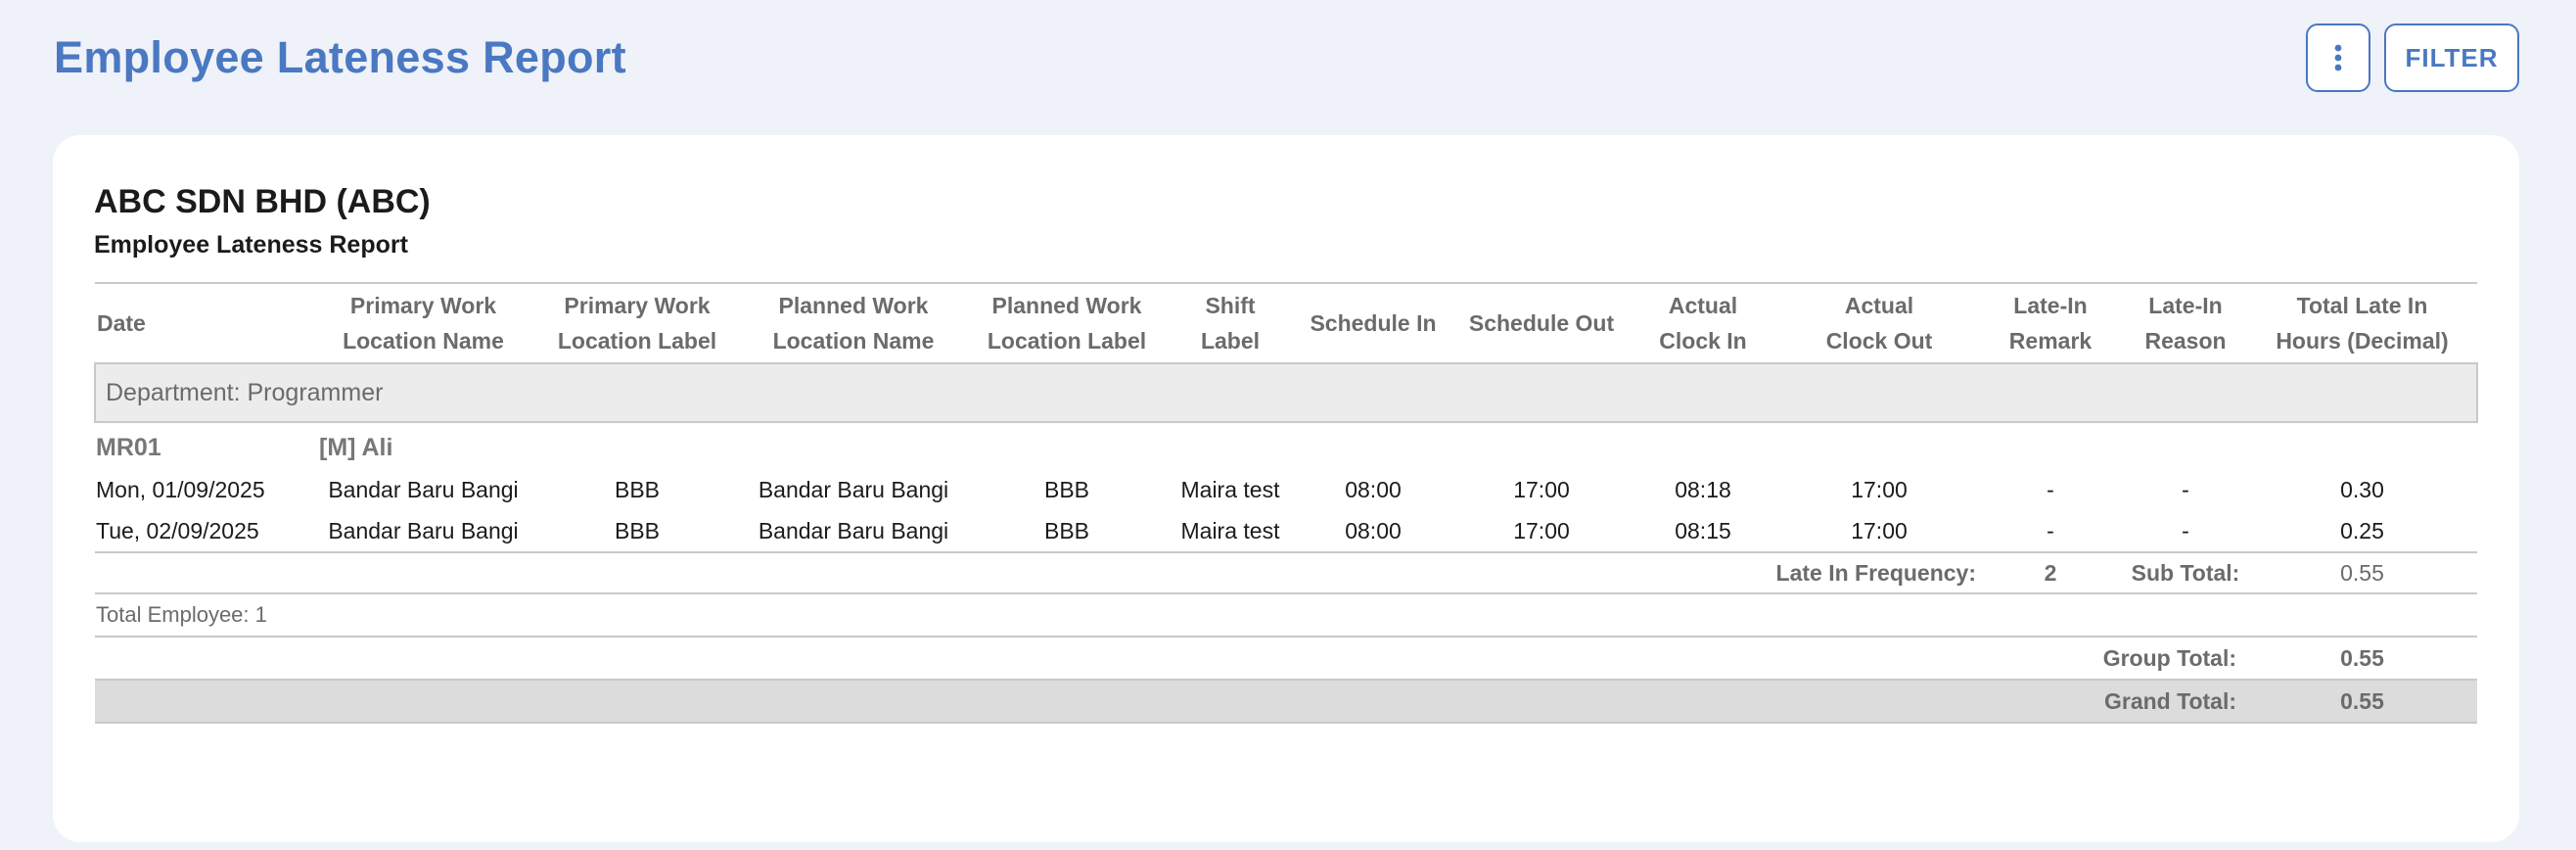 The height and width of the screenshot is (850, 2576). Describe the element at coordinates (2362, 324) in the screenshot. I see `column-header: Total Late In Hours (Decimal)` at that location.